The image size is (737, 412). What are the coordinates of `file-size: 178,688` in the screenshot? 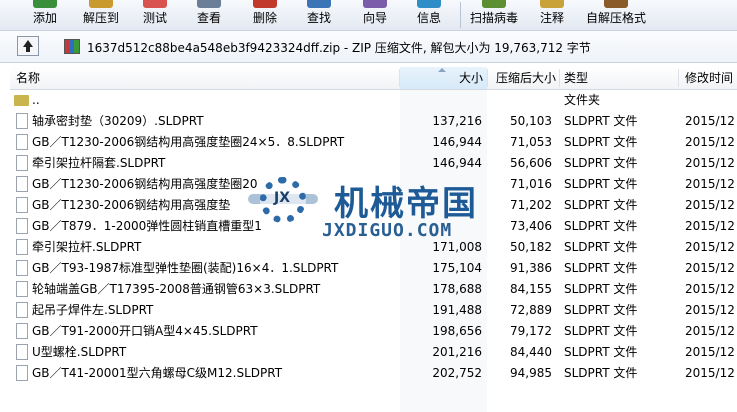 It's located at (457, 289).